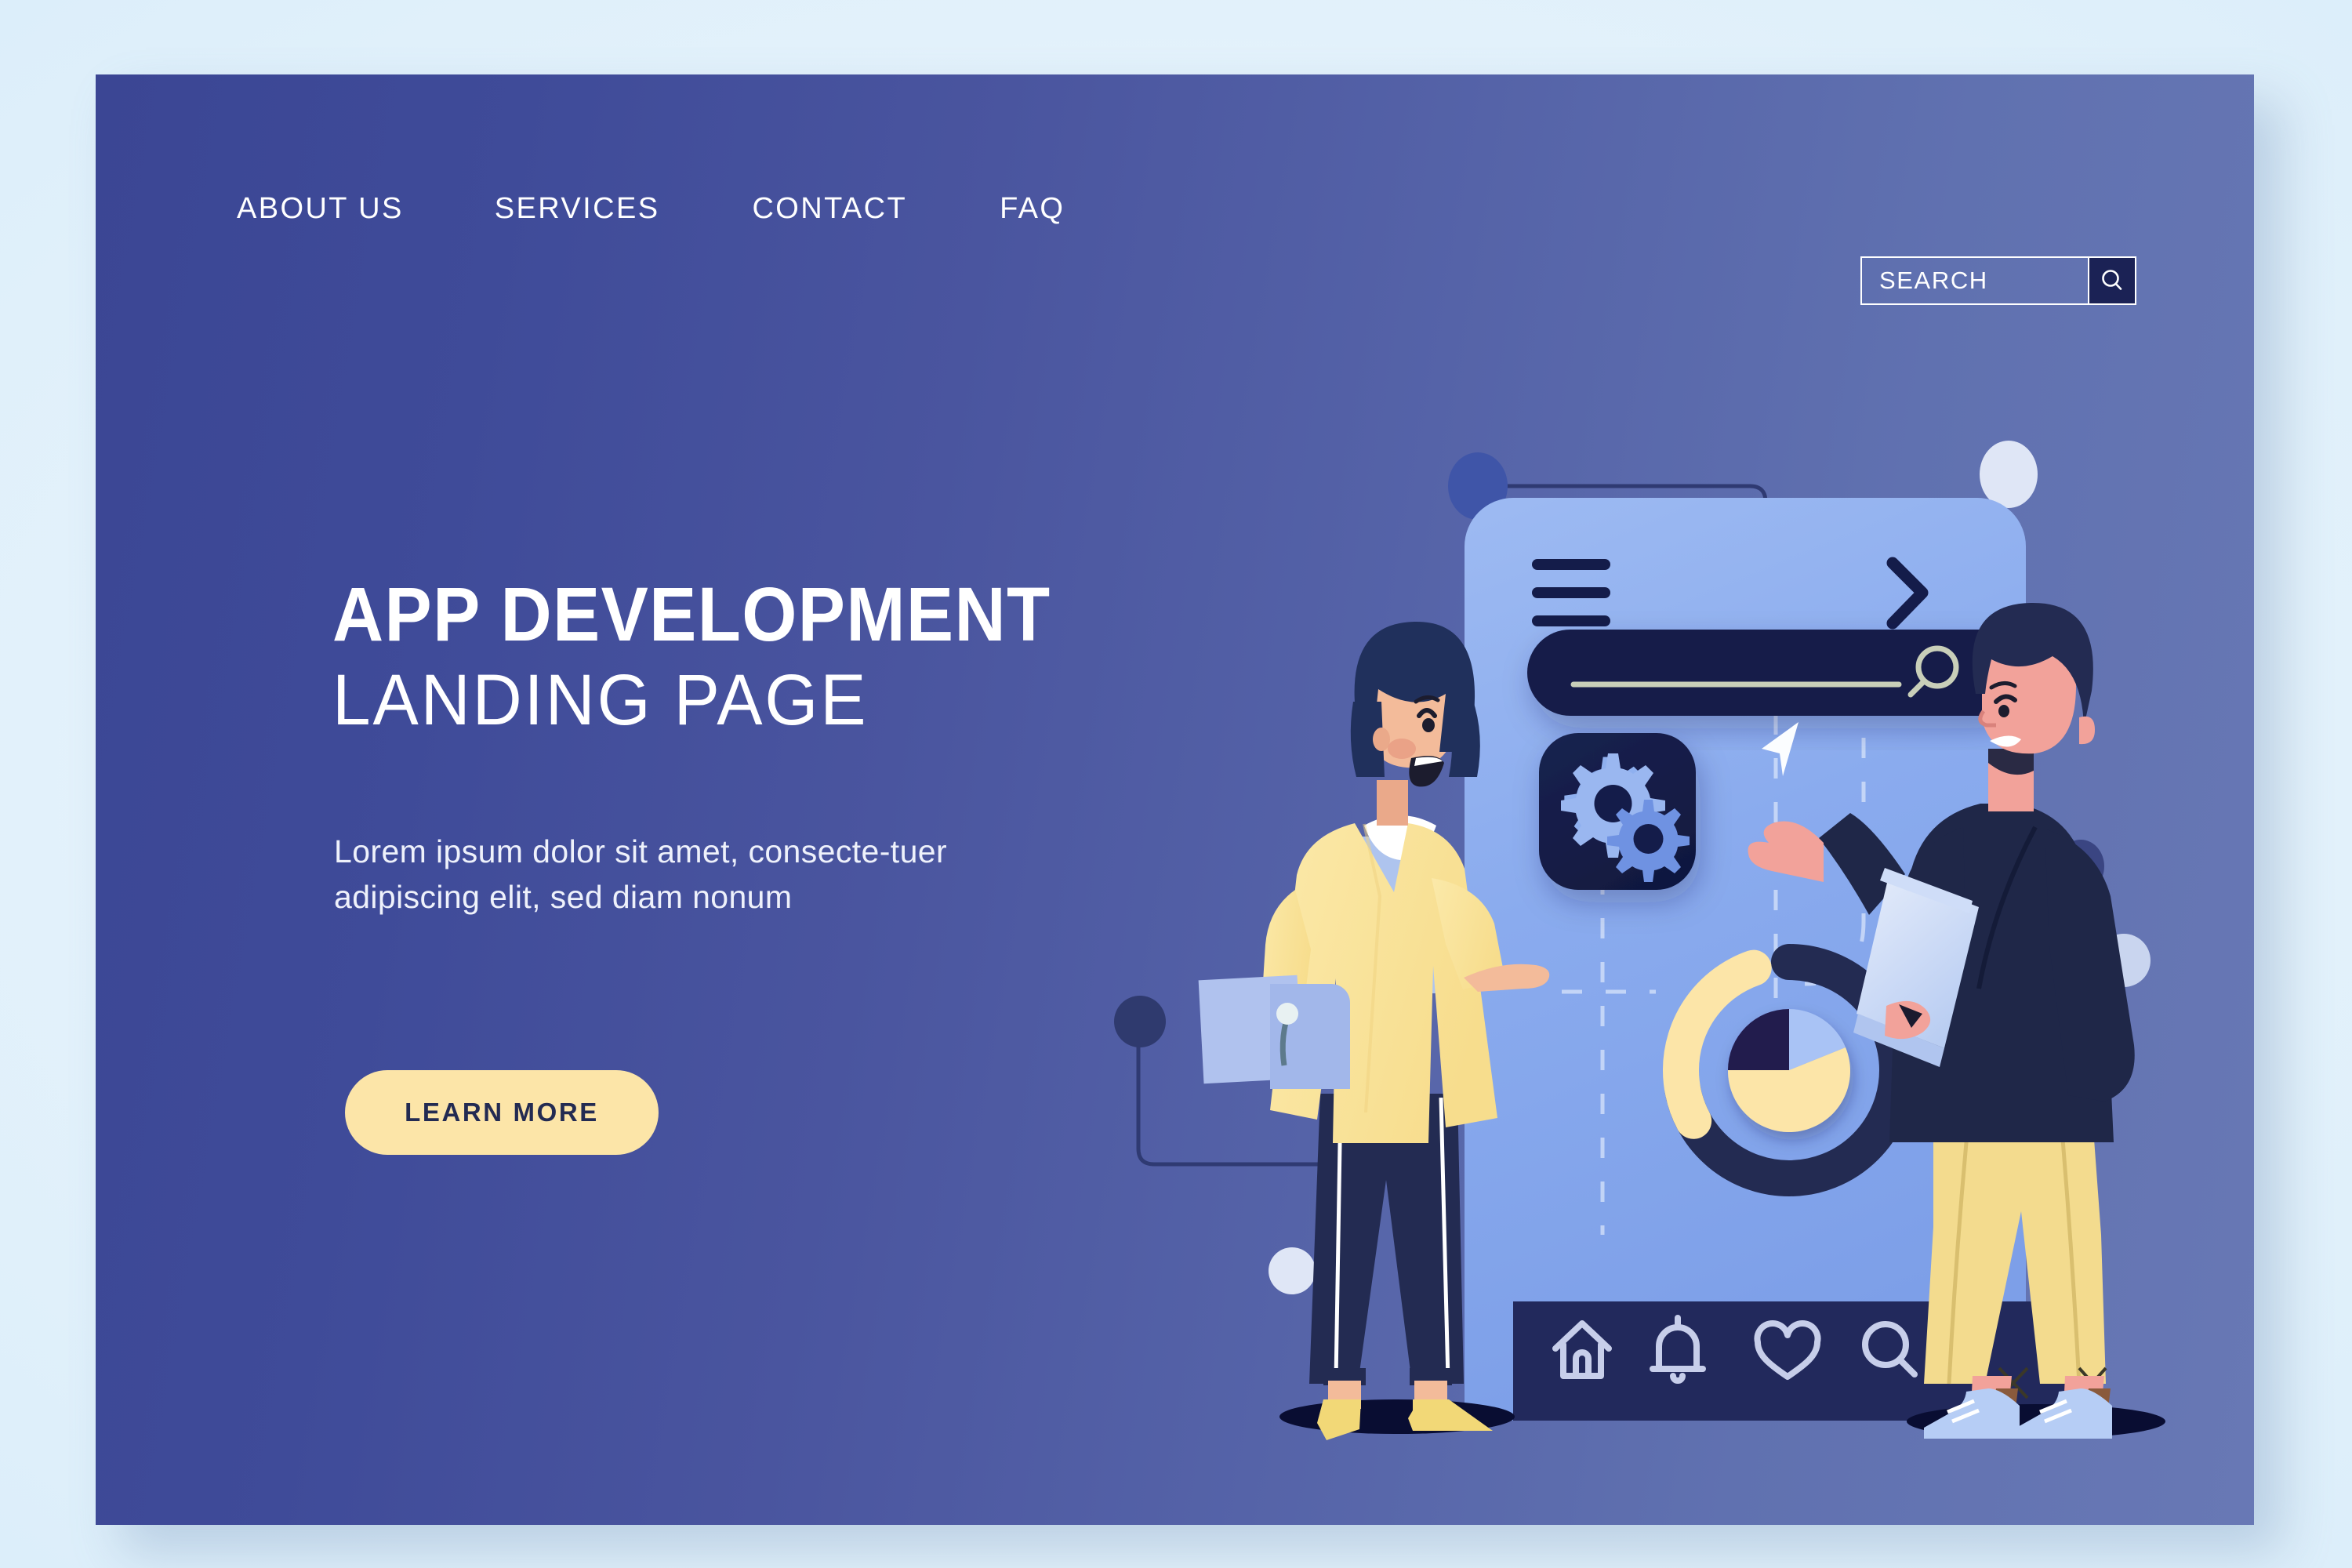 This screenshot has width=2352, height=1568. Describe the element at coordinates (1780, 749) in the screenshot. I see `location-pointer-icon` at that location.